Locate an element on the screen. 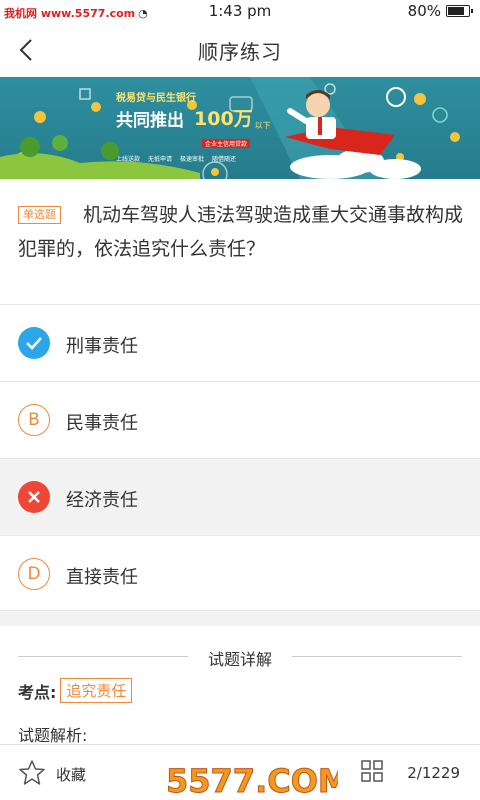 The height and width of the screenshot is (800, 480). banner-amount-suffix: 以下 is located at coordinates (262, 125).